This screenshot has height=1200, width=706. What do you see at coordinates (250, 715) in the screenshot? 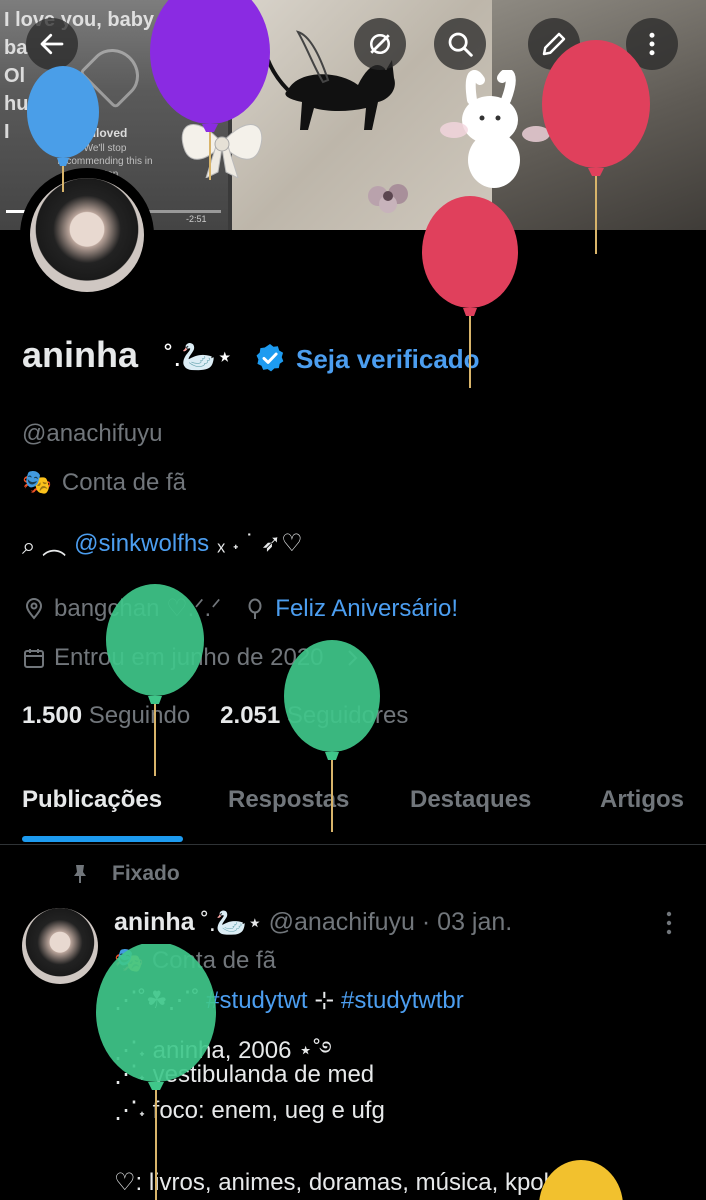
I see `followers-count: 2.051` at bounding box center [250, 715].